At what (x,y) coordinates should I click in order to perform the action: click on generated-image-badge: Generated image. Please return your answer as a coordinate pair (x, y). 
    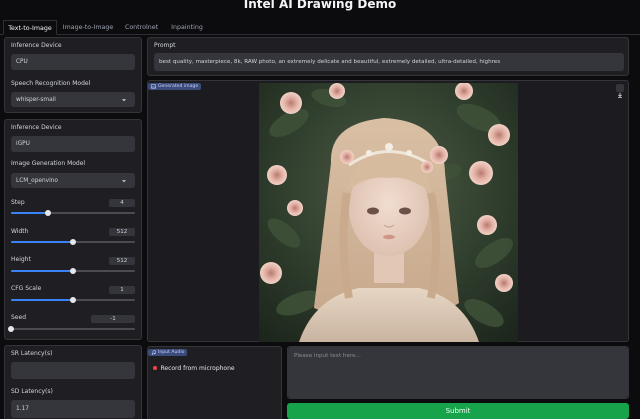
    Looking at the image, I should click on (175, 86).